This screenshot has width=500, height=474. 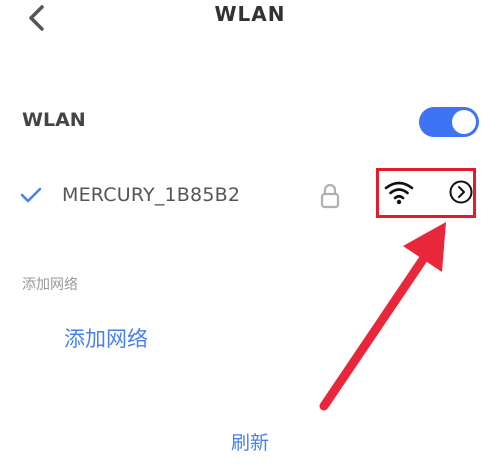 I want to click on connected-network-row: MERCURY_1B85B2, so click(x=250, y=198).